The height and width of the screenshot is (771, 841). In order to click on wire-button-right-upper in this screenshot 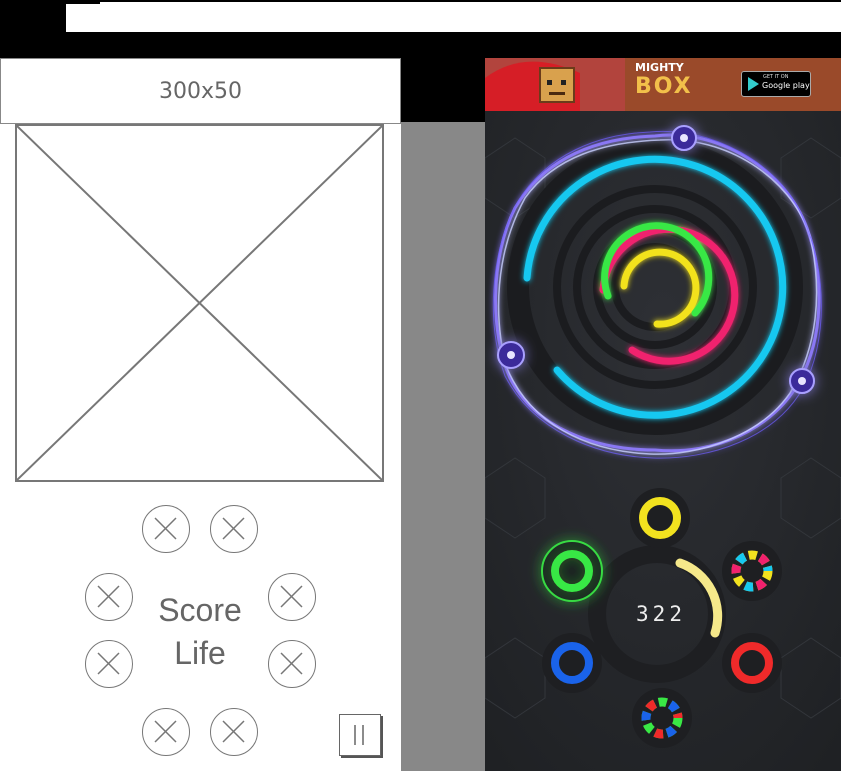, I will do `click(292, 597)`.